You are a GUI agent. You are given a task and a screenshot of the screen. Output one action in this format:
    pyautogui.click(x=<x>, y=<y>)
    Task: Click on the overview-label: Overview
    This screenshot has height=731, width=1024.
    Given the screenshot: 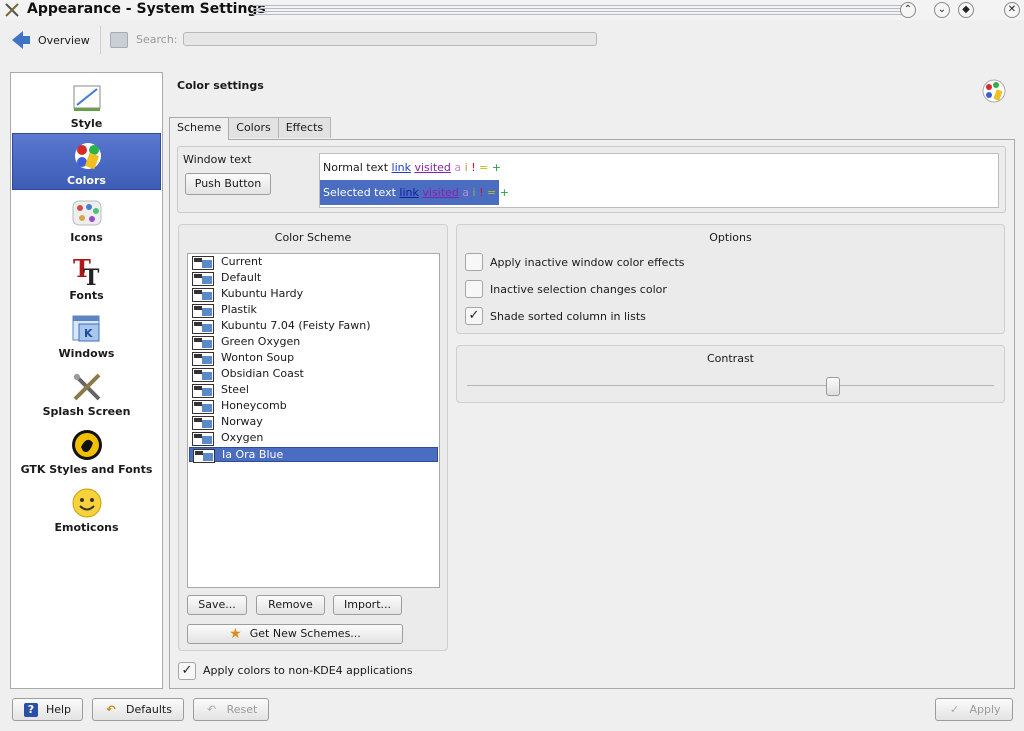 What is the action you would take?
    pyautogui.click(x=64, y=40)
    